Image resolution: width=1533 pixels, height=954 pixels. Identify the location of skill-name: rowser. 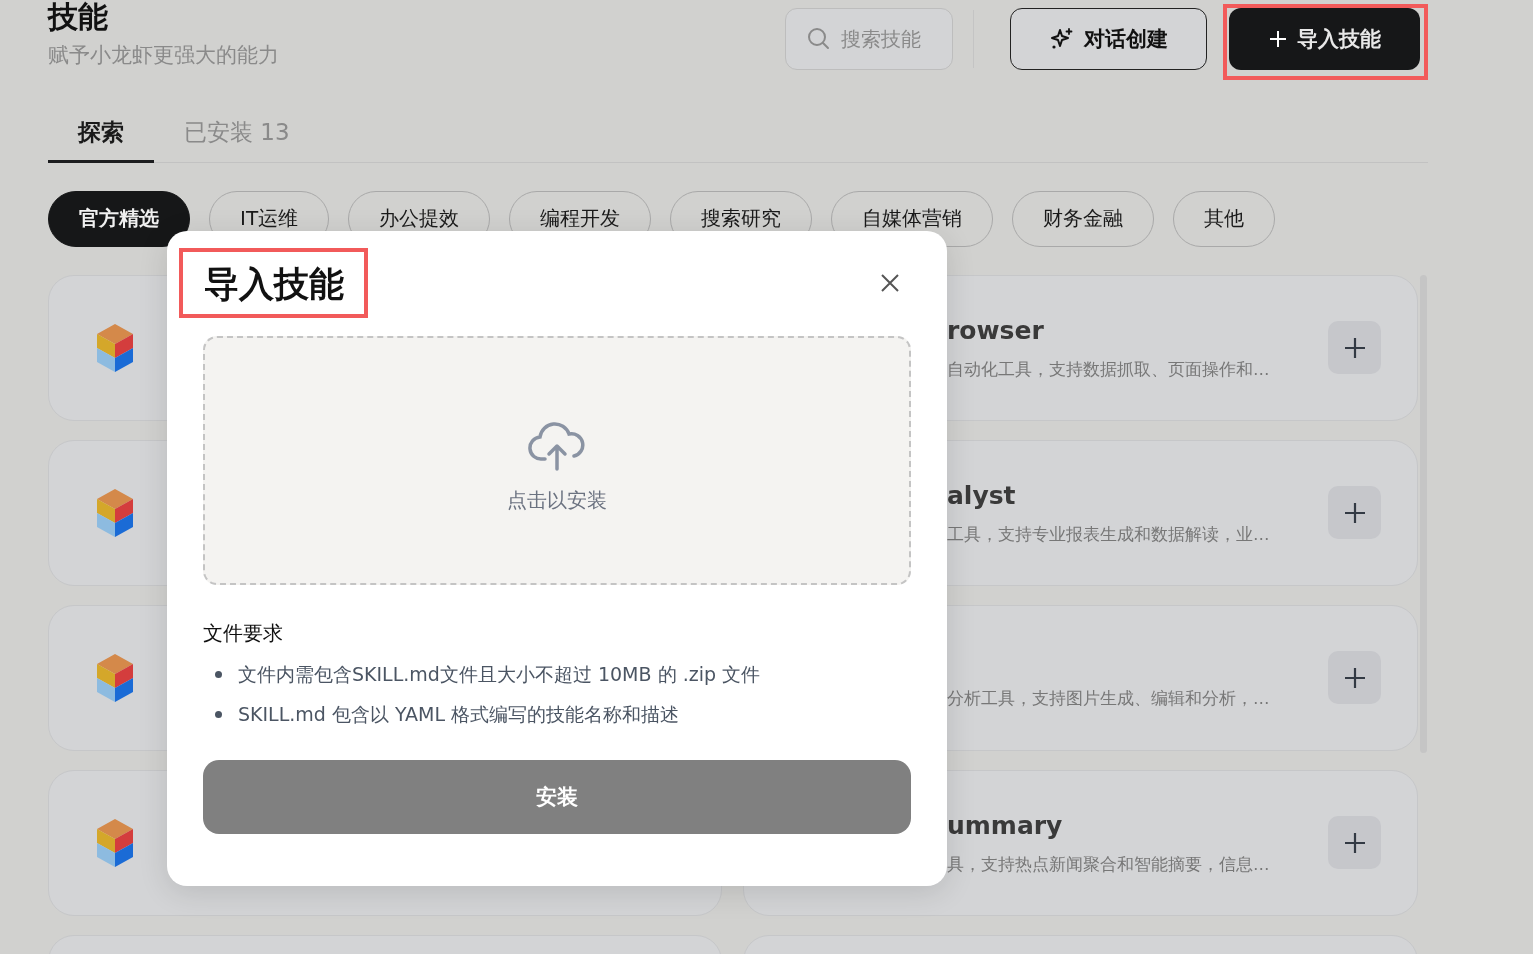
(996, 330).